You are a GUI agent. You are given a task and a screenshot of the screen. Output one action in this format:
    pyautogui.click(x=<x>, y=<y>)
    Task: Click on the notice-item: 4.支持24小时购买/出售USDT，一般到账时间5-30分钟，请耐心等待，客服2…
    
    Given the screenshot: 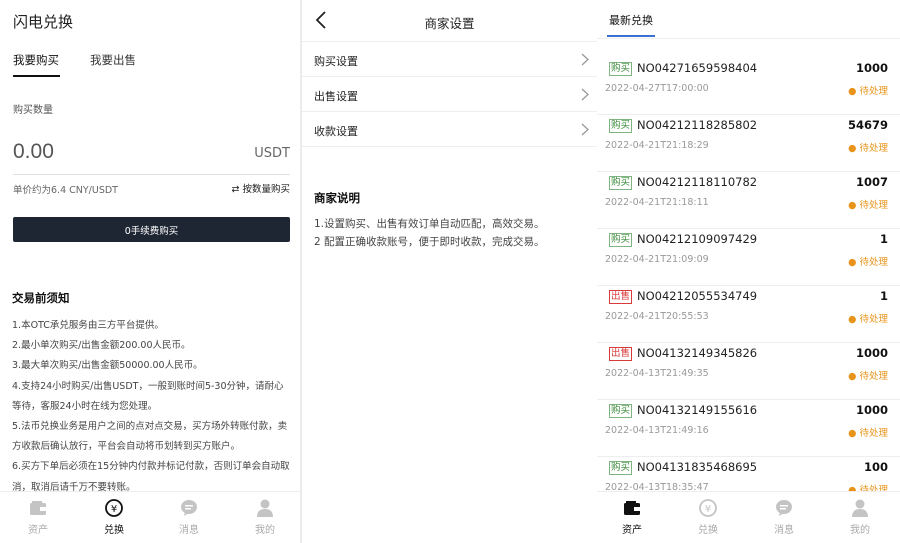 What is the action you would take?
    pyautogui.click(x=148, y=396)
    